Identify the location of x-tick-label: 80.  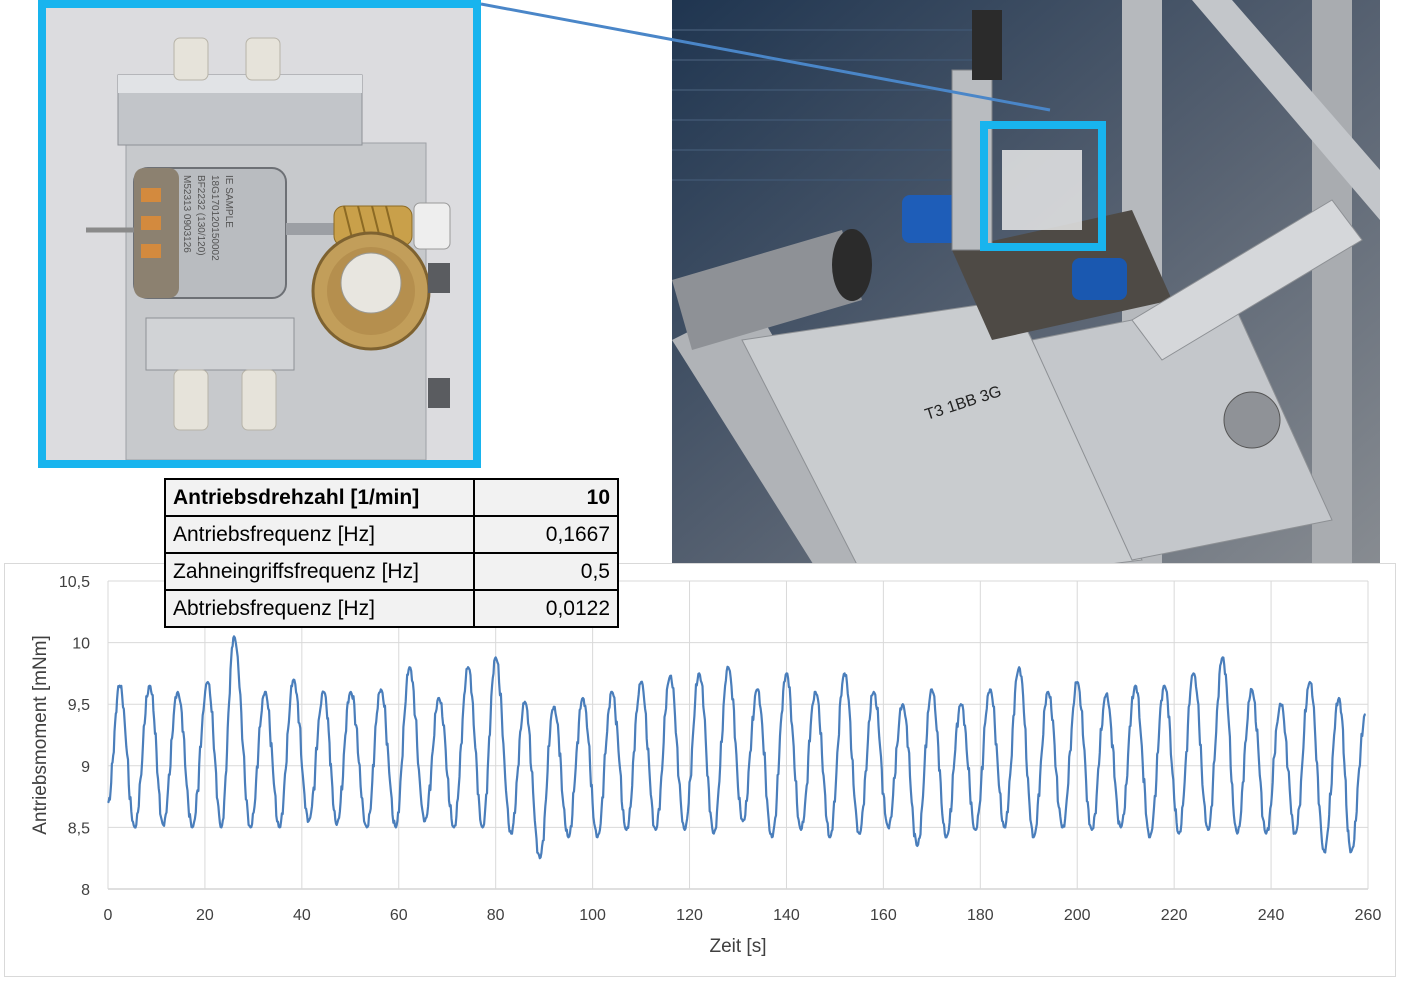
(496, 915).